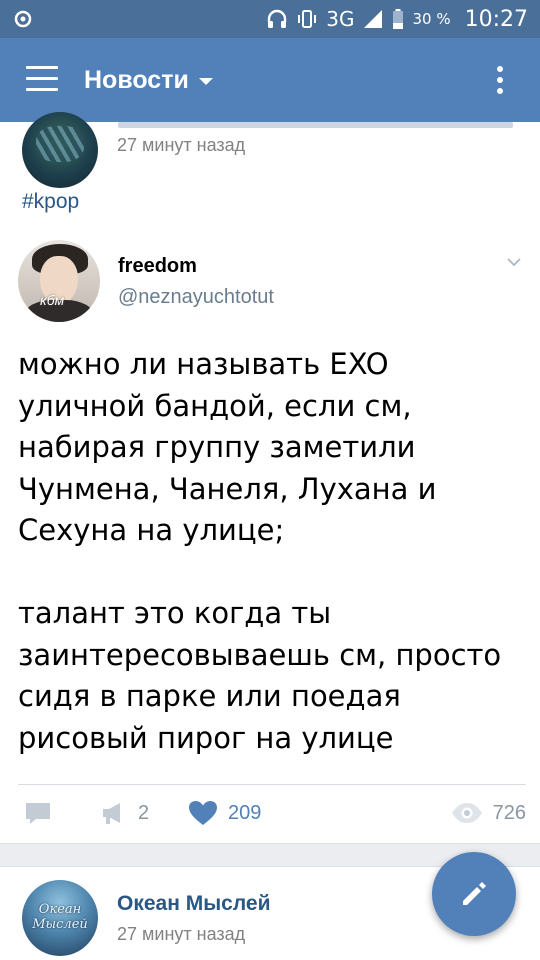 The image size is (540, 960). I want to click on app-bar: Новости, so click(270, 80).